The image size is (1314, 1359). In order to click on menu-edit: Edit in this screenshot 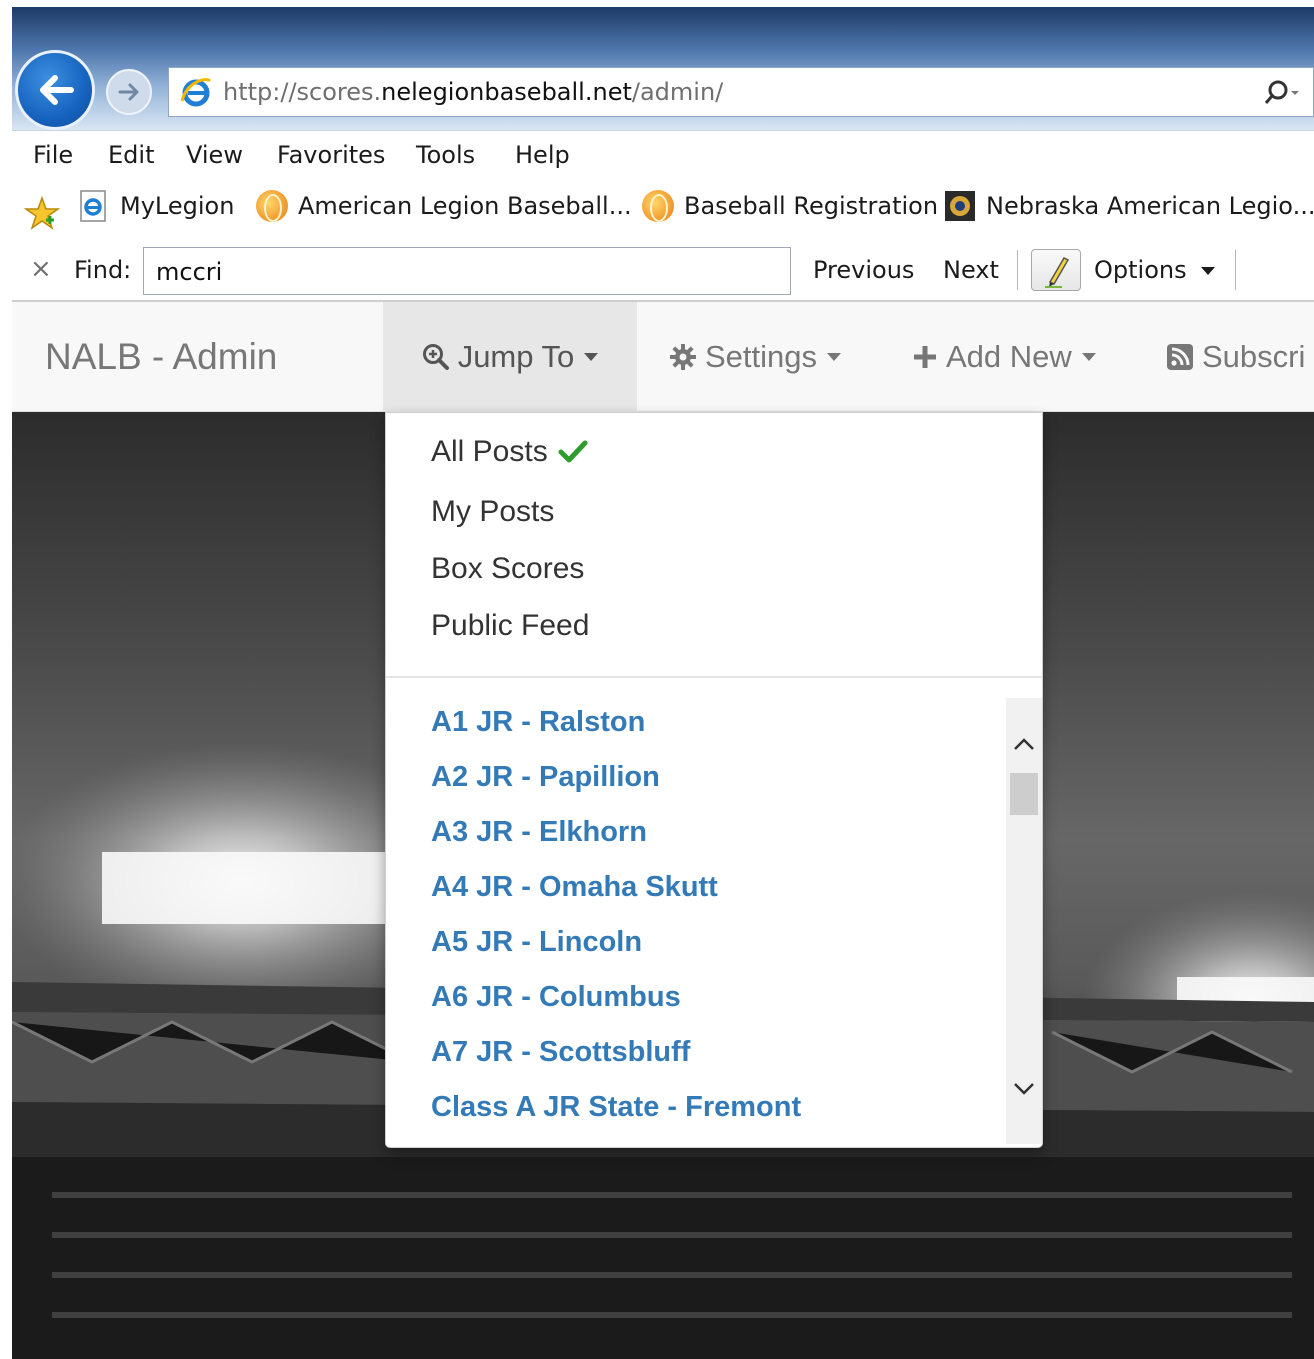, I will do `click(131, 155)`.